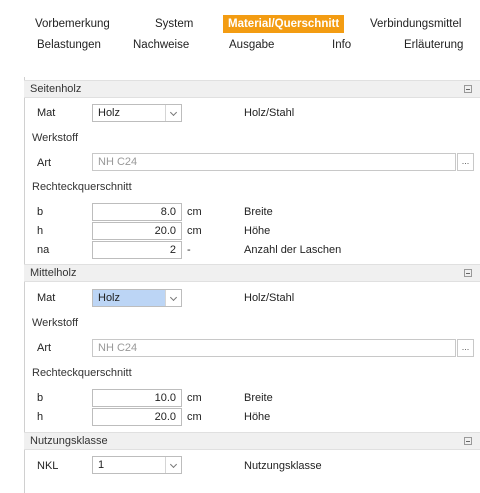  What do you see at coordinates (284, 24) in the screenshot?
I see `tab-material-querschnitt: Material/Querschnitt` at bounding box center [284, 24].